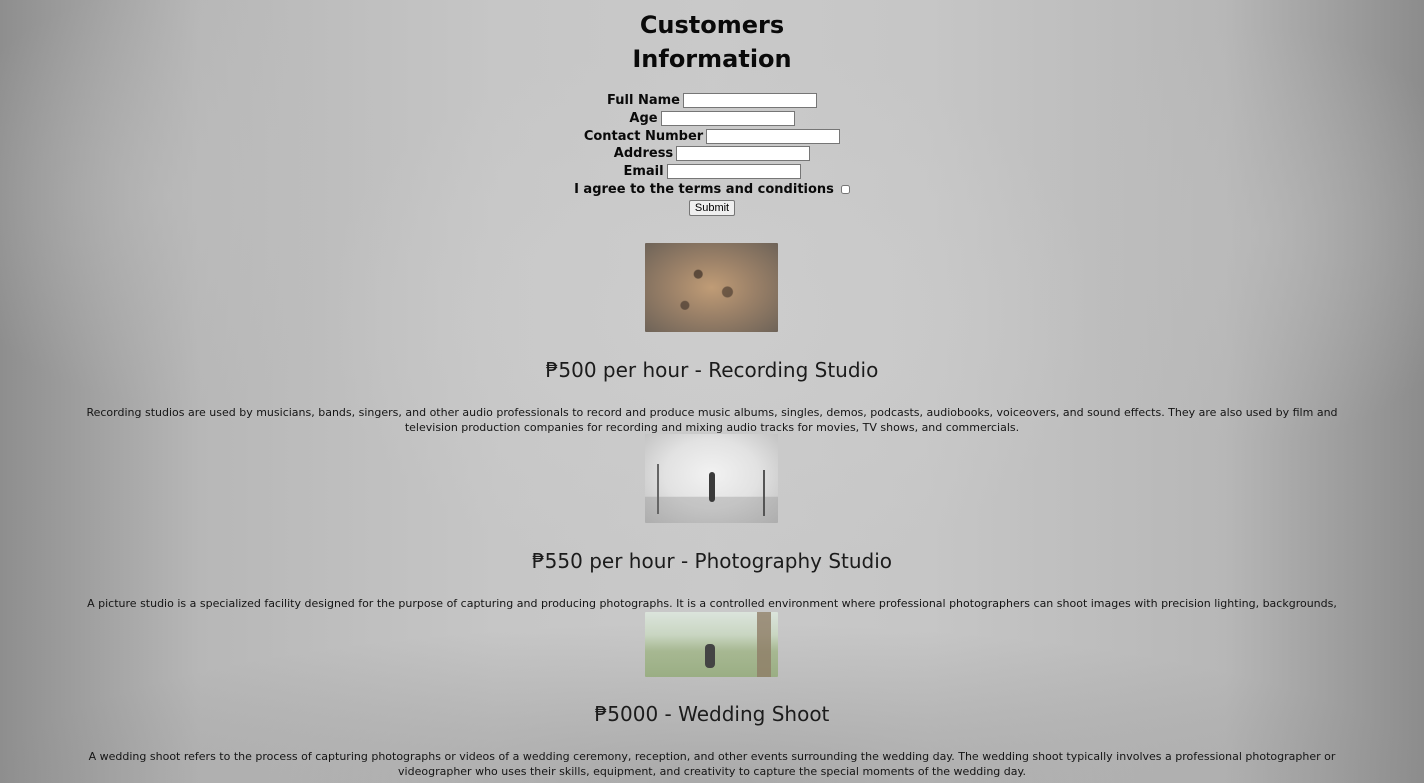 The width and height of the screenshot is (1424, 783). What do you see at coordinates (710, 656) in the screenshot?
I see `wedding-couple-figure` at bounding box center [710, 656].